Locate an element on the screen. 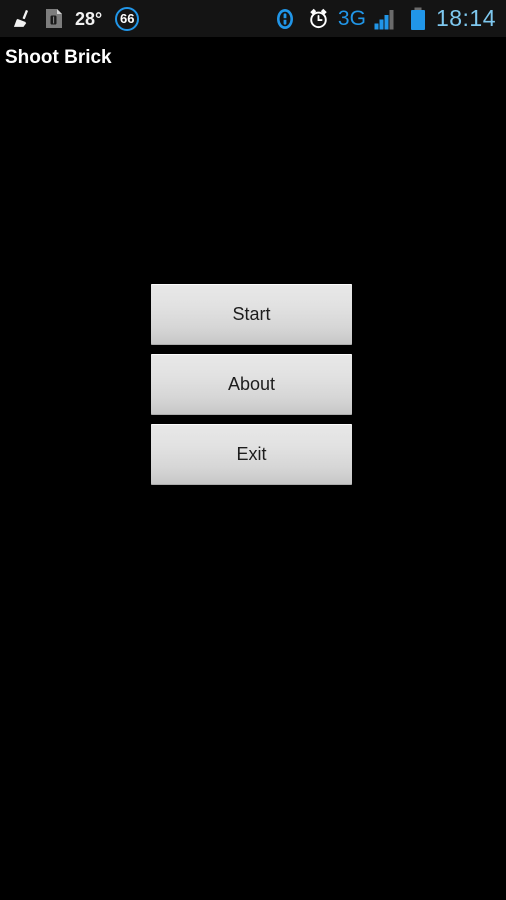 The height and width of the screenshot is (900, 506). title-bar: Shoot Brick is located at coordinates (253, 57).